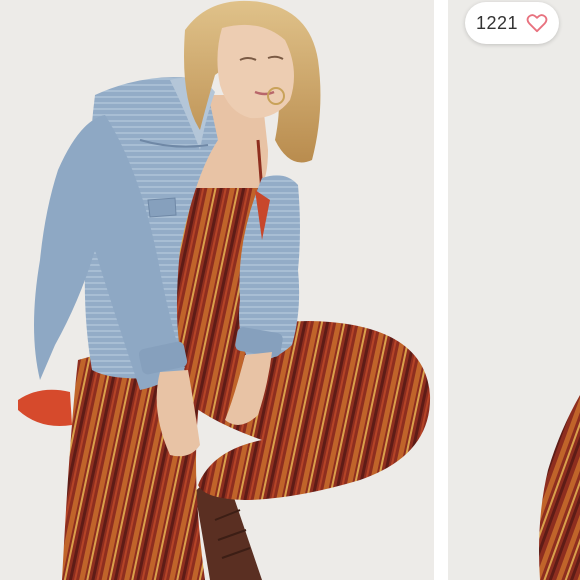 Image resolution: width=580 pixels, height=580 pixels. I want to click on heart-outline-icon, so click(537, 23).